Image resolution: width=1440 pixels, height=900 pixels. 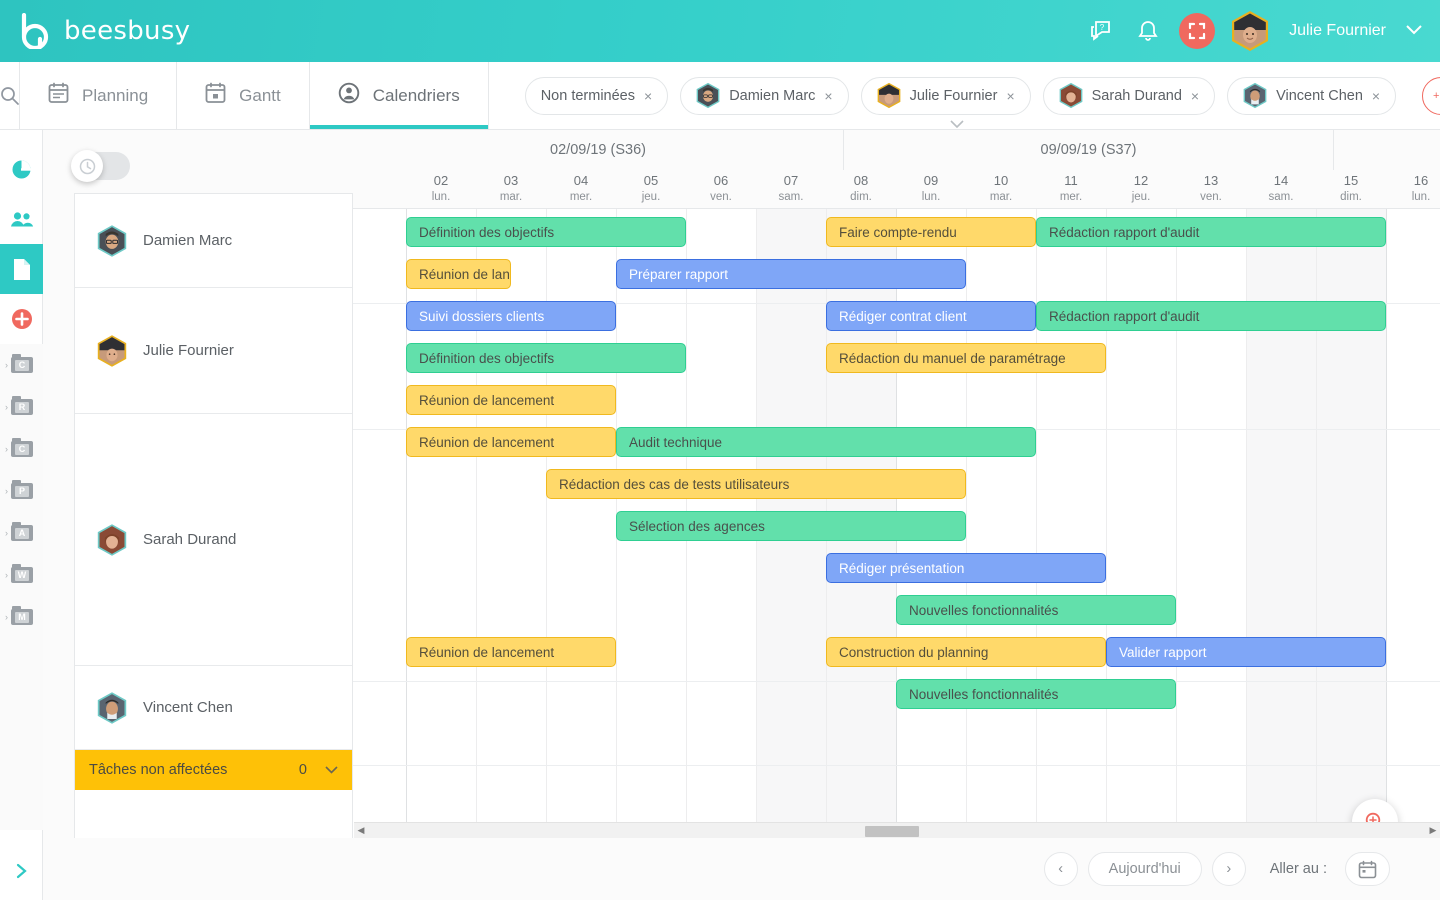 I want to click on task-label: Rédaction des cas de tests utilisateurs, so click(x=674, y=484).